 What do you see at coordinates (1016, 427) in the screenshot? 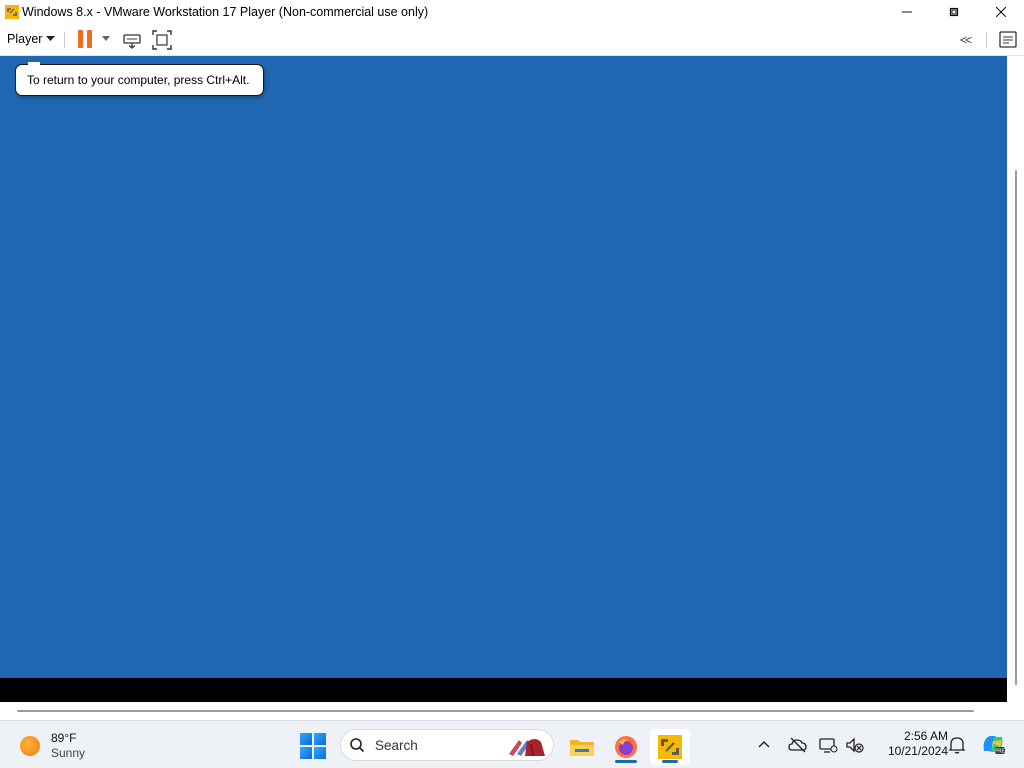
I see `vertical-scrollbar-thumb` at bounding box center [1016, 427].